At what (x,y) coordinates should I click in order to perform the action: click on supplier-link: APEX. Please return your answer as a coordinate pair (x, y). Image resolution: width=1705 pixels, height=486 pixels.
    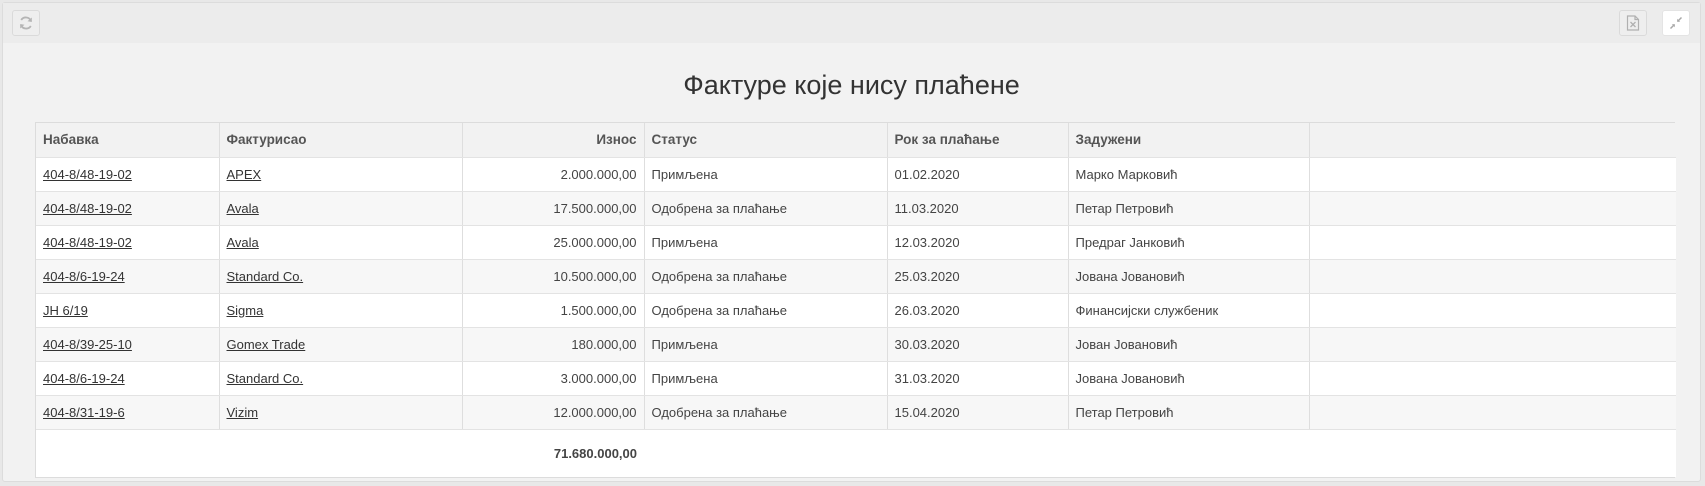
    Looking at the image, I should click on (244, 174).